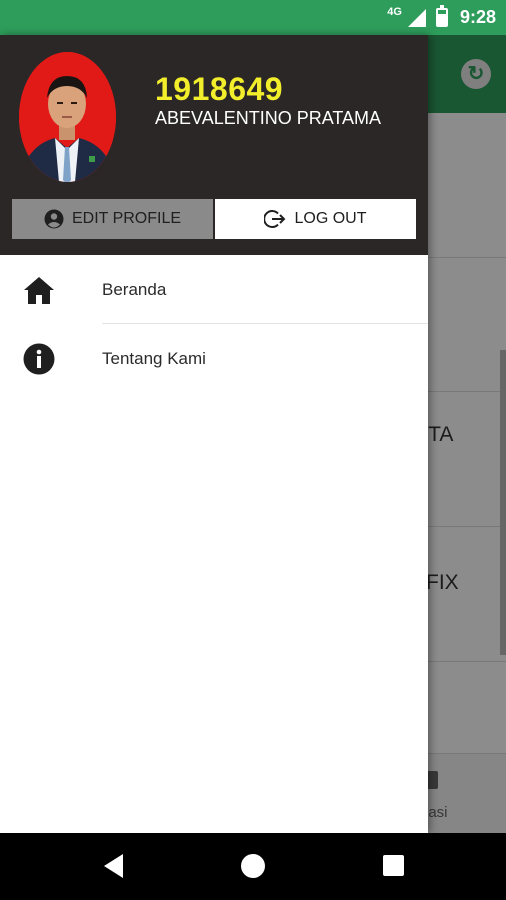 The height and width of the screenshot is (900, 506). I want to click on account-circle-icon, so click(54, 219).